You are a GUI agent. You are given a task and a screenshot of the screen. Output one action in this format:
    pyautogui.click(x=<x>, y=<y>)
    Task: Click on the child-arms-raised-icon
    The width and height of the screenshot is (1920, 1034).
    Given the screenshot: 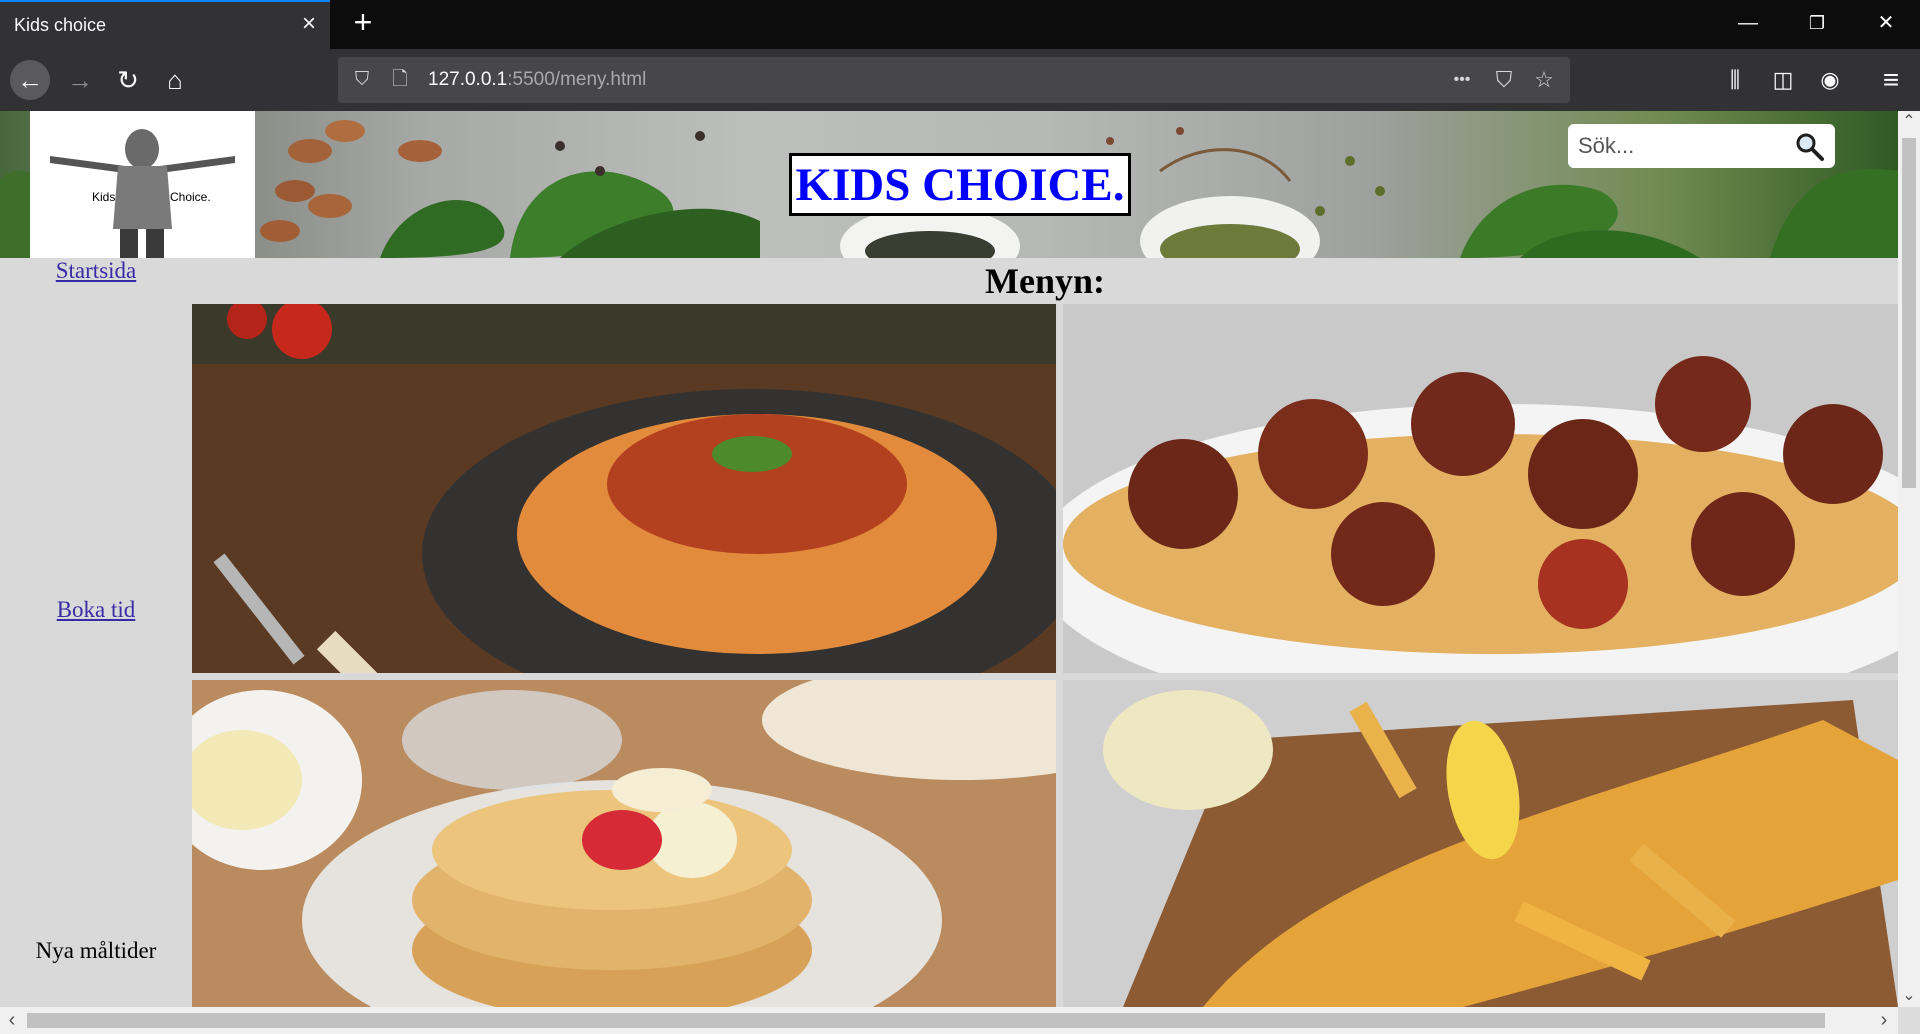 What is the action you would take?
    pyautogui.click(x=142, y=193)
    